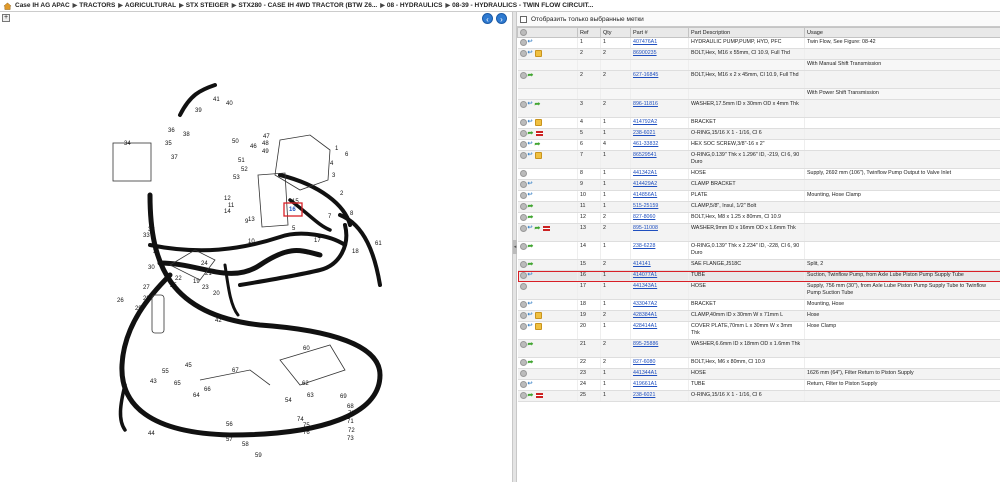 The height and width of the screenshot is (482, 1000). What do you see at coordinates (251, 220) in the screenshot?
I see `callout-label: 13` at bounding box center [251, 220].